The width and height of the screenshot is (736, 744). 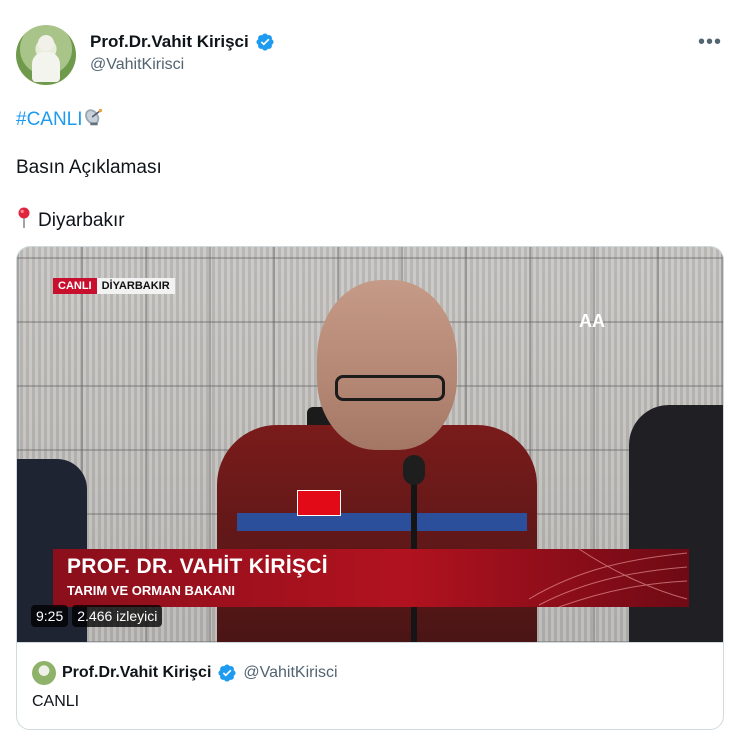 I want to click on quoted-display-name: Prof.Dr.Vahit Kirişci, so click(x=136, y=673).